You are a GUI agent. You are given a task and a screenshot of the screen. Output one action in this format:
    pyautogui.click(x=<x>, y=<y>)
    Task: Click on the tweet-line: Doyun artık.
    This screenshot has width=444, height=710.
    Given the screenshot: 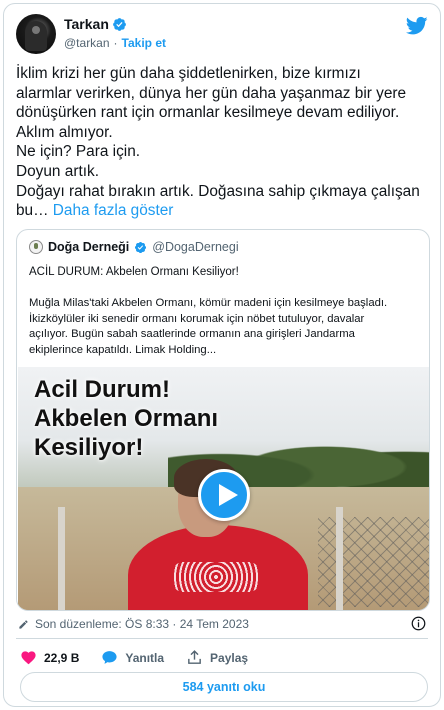 What is the action you would take?
    pyautogui.click(x=57, y=171)
    